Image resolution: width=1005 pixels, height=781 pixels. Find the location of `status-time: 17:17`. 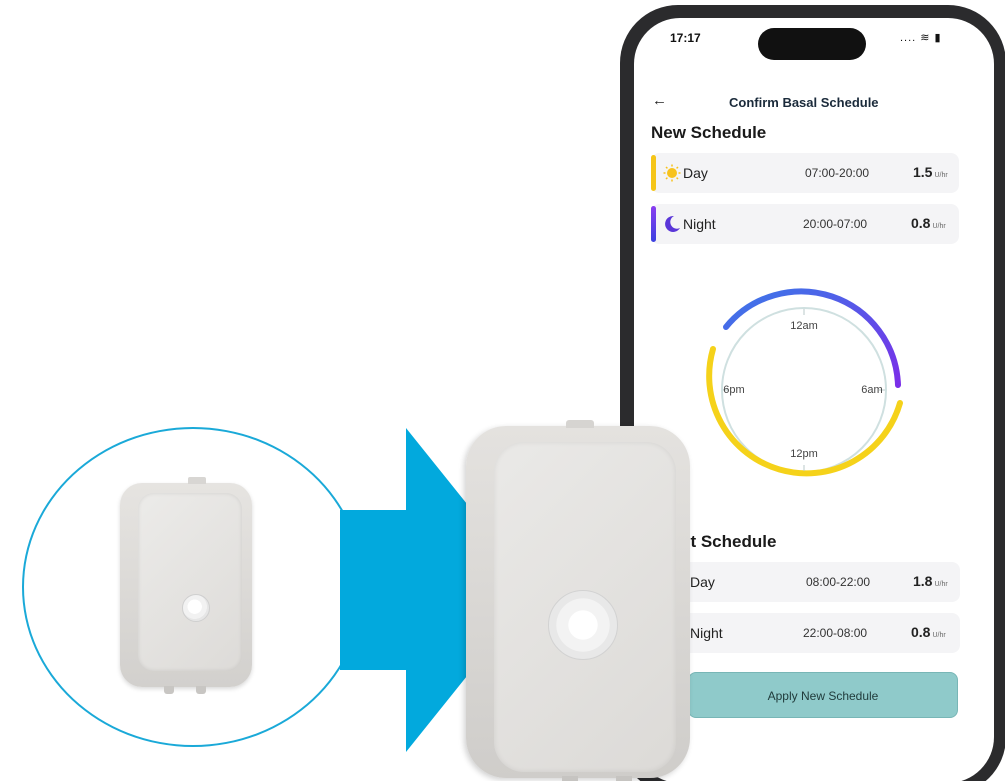

status-time: 17:17 is located at coordinates (685, 38).